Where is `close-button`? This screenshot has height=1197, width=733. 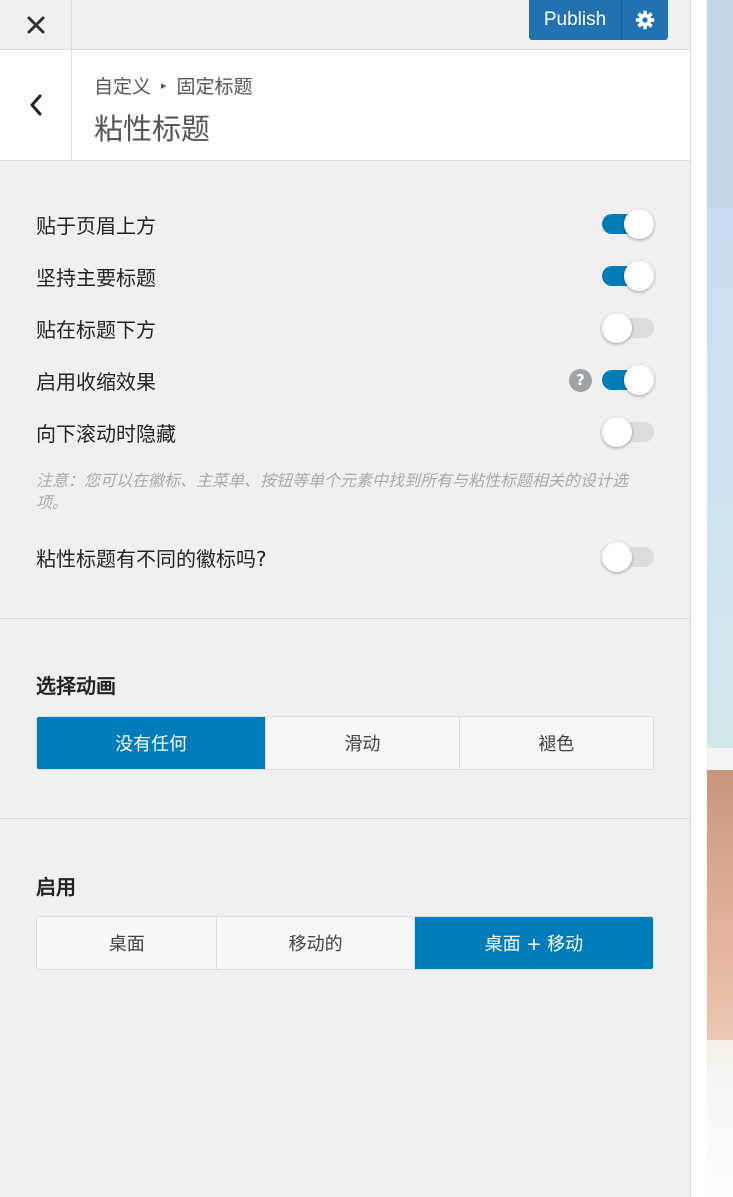 close-button is located at coordinates (36, 25).